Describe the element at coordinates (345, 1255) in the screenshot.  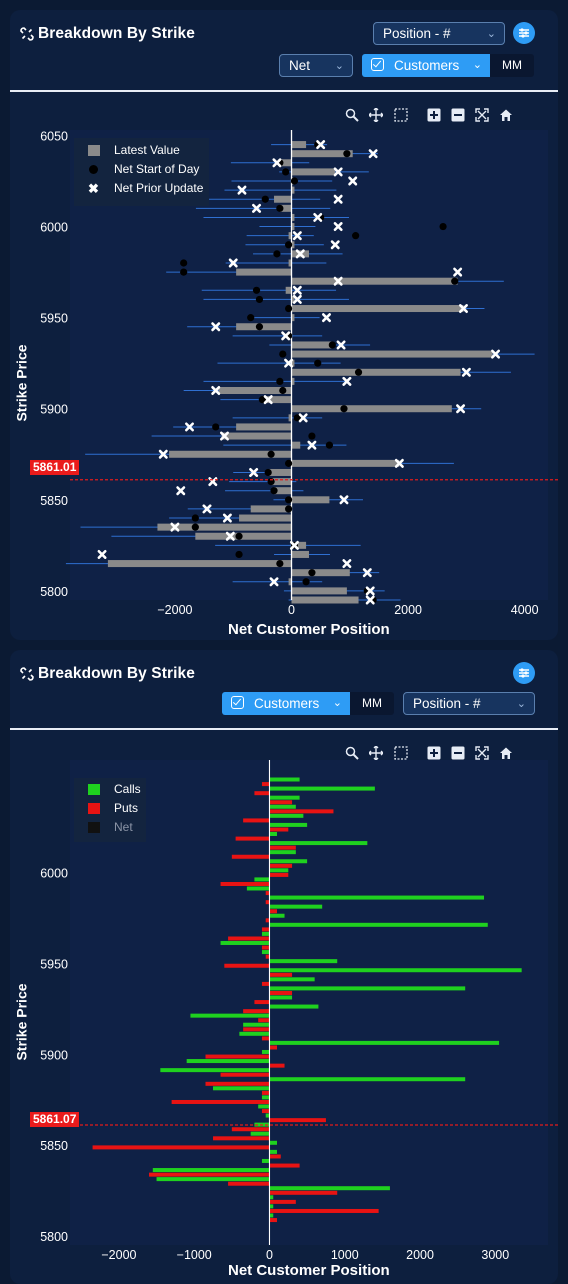
I see `x-tick-label: 1000` at that location.